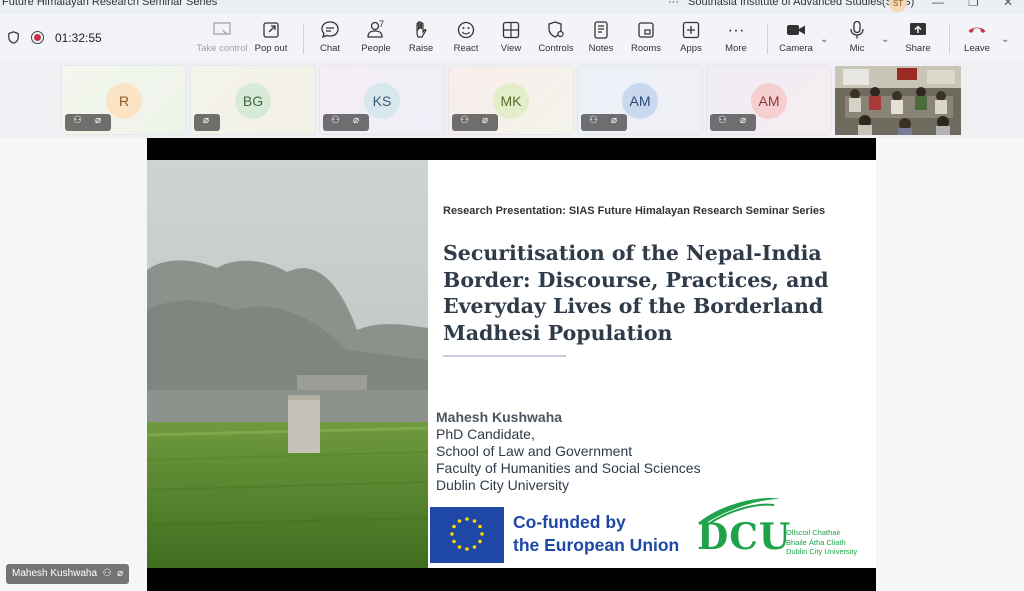  Describe the element at coordinates (1008, 4) in the screenshot. I see `close-icon: ✕` at that location.